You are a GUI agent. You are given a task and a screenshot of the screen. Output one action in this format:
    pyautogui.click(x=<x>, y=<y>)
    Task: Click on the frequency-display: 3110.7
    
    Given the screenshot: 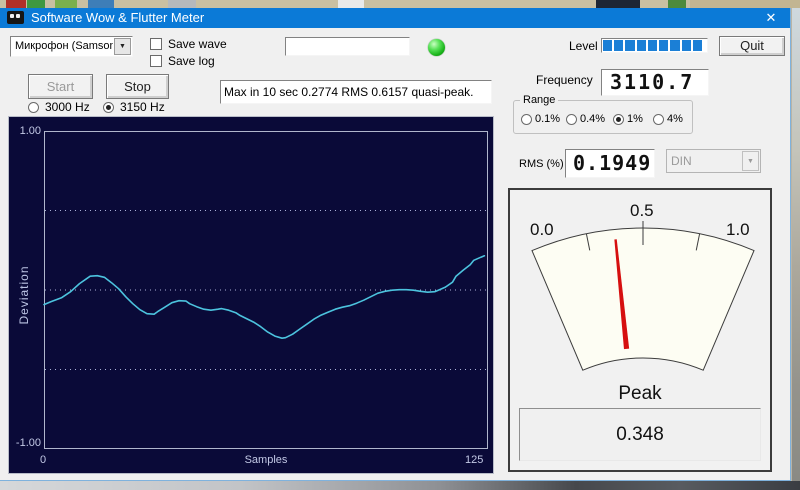 What is the action you would take?
    pyautogui.click(x=655, y=82)
    